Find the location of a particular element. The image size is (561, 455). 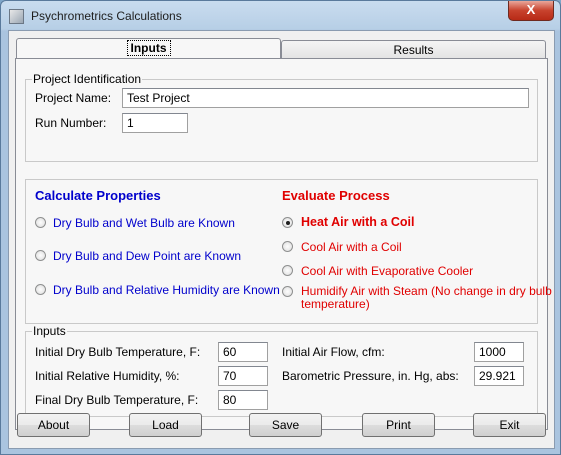

radio-relative-humidity-known is located at coordinates (40, 289).